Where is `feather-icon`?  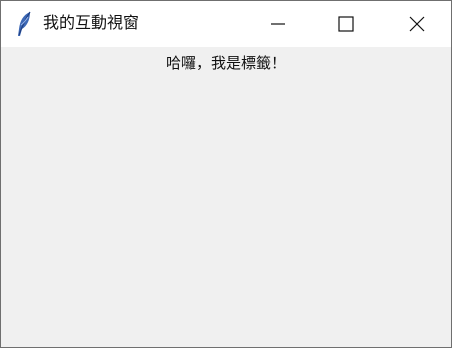
feather-icon is located at coordinates (25, 24).